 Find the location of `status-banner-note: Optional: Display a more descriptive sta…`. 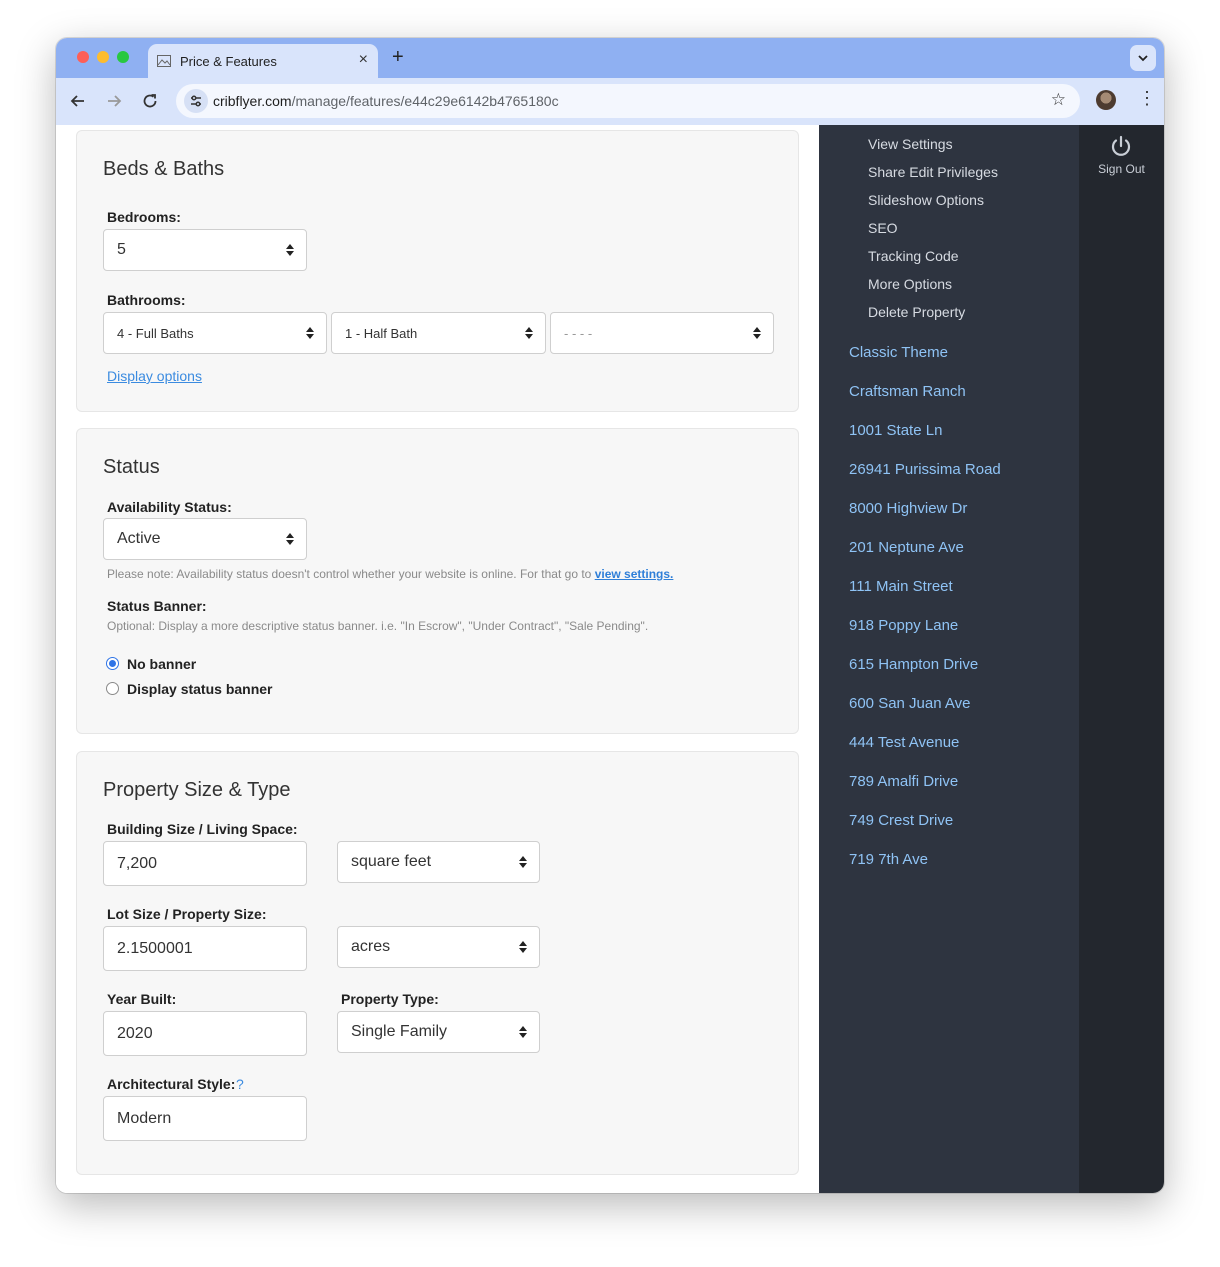

status-banner-note: Optional: Display a more descriptive sta… is located at coordinates (378, 626).